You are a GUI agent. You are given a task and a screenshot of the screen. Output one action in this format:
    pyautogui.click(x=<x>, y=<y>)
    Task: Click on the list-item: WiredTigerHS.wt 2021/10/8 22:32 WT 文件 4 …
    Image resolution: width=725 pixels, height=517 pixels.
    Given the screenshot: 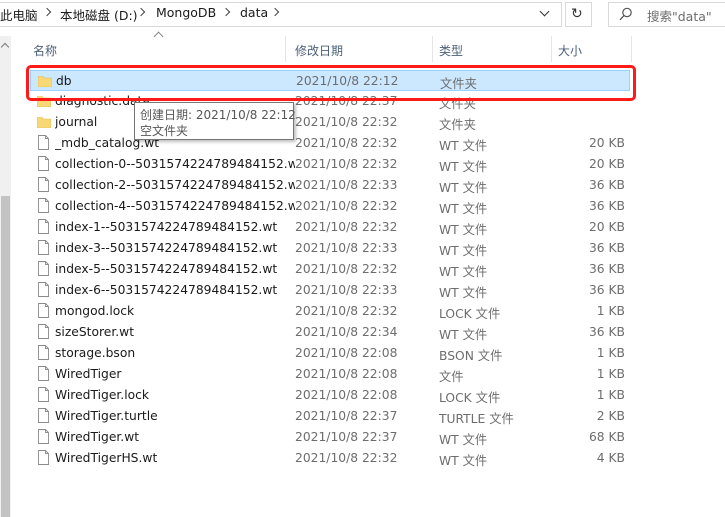 What is the action you would take?
    pyautogui.click(x=330, y=458)
    